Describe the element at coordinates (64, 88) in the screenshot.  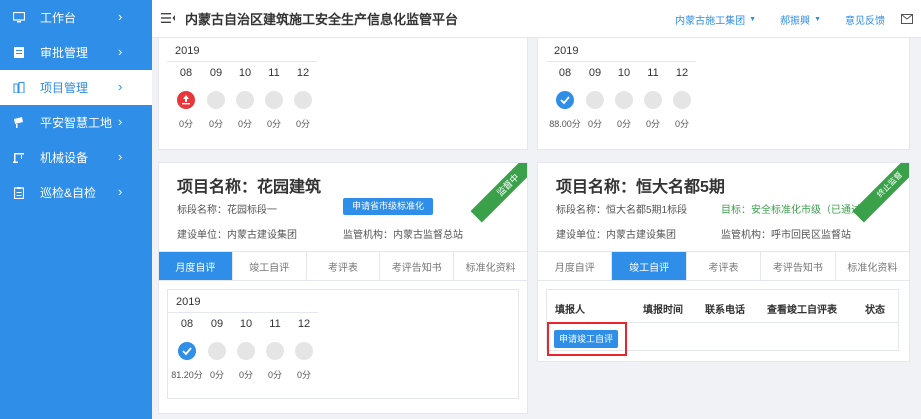
I see `sidebar-item-label: 项目管理` at that location.